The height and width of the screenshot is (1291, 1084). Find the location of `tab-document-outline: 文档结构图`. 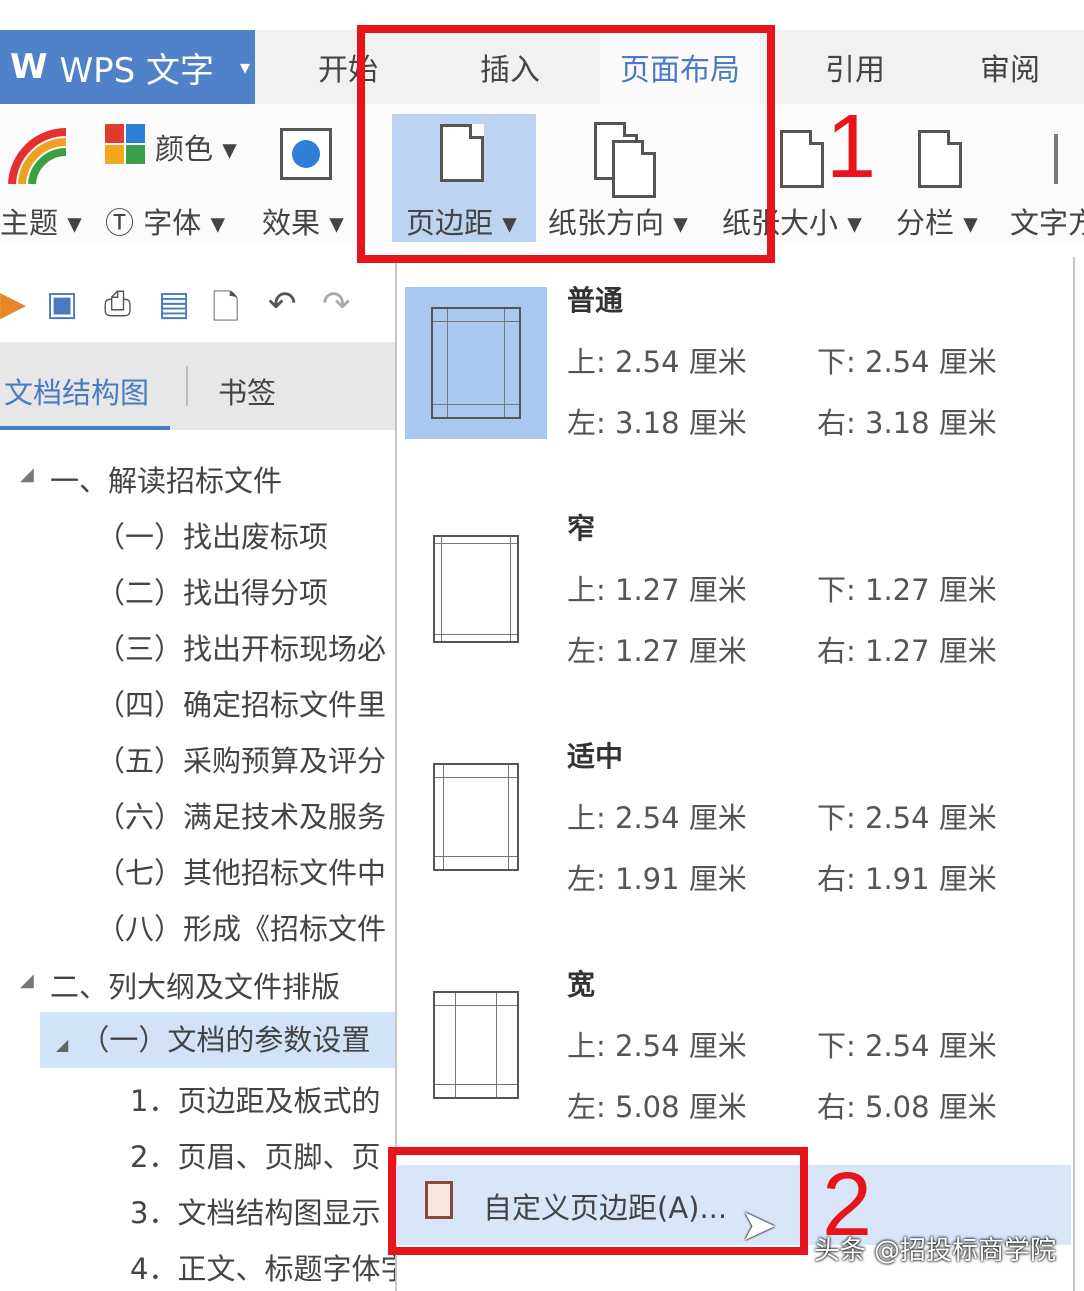

tab-document-outline: 文档结构图 is located at coordinates (76, 391).